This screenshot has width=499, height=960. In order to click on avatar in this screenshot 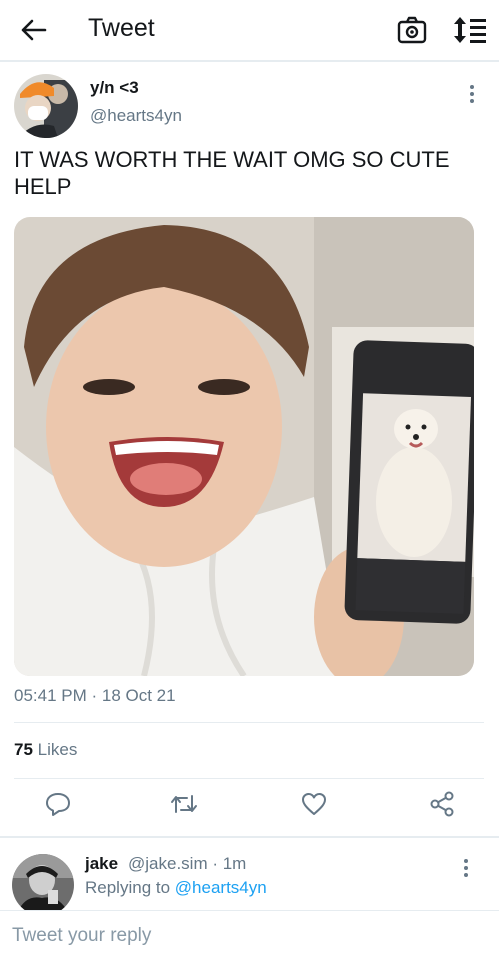, I will do `click(46, 106)`.